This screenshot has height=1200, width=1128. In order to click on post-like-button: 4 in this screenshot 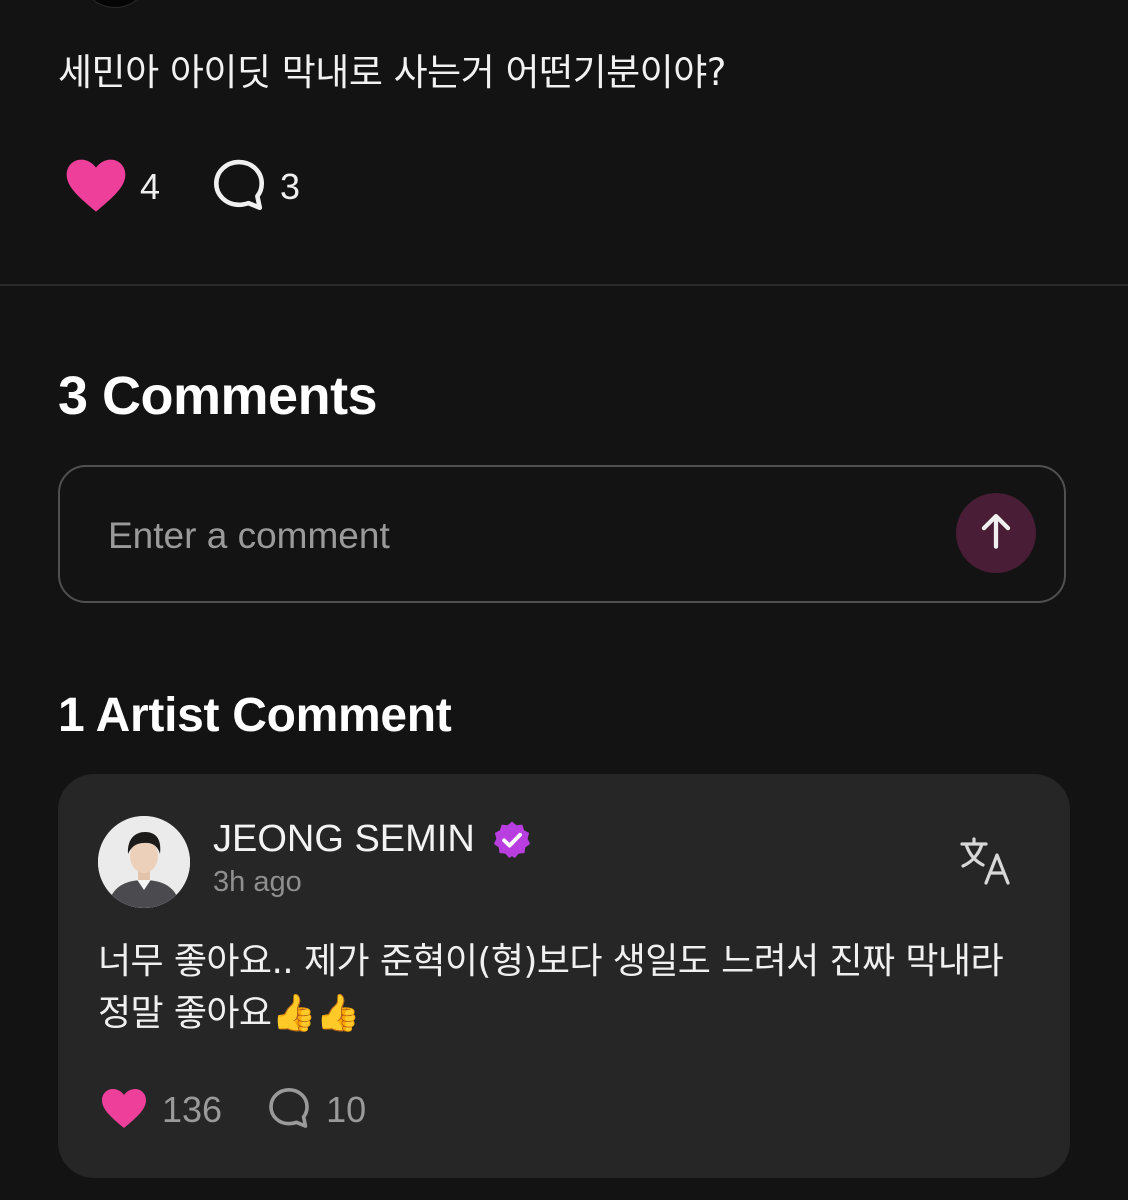, I will do `click(112, 187)`.